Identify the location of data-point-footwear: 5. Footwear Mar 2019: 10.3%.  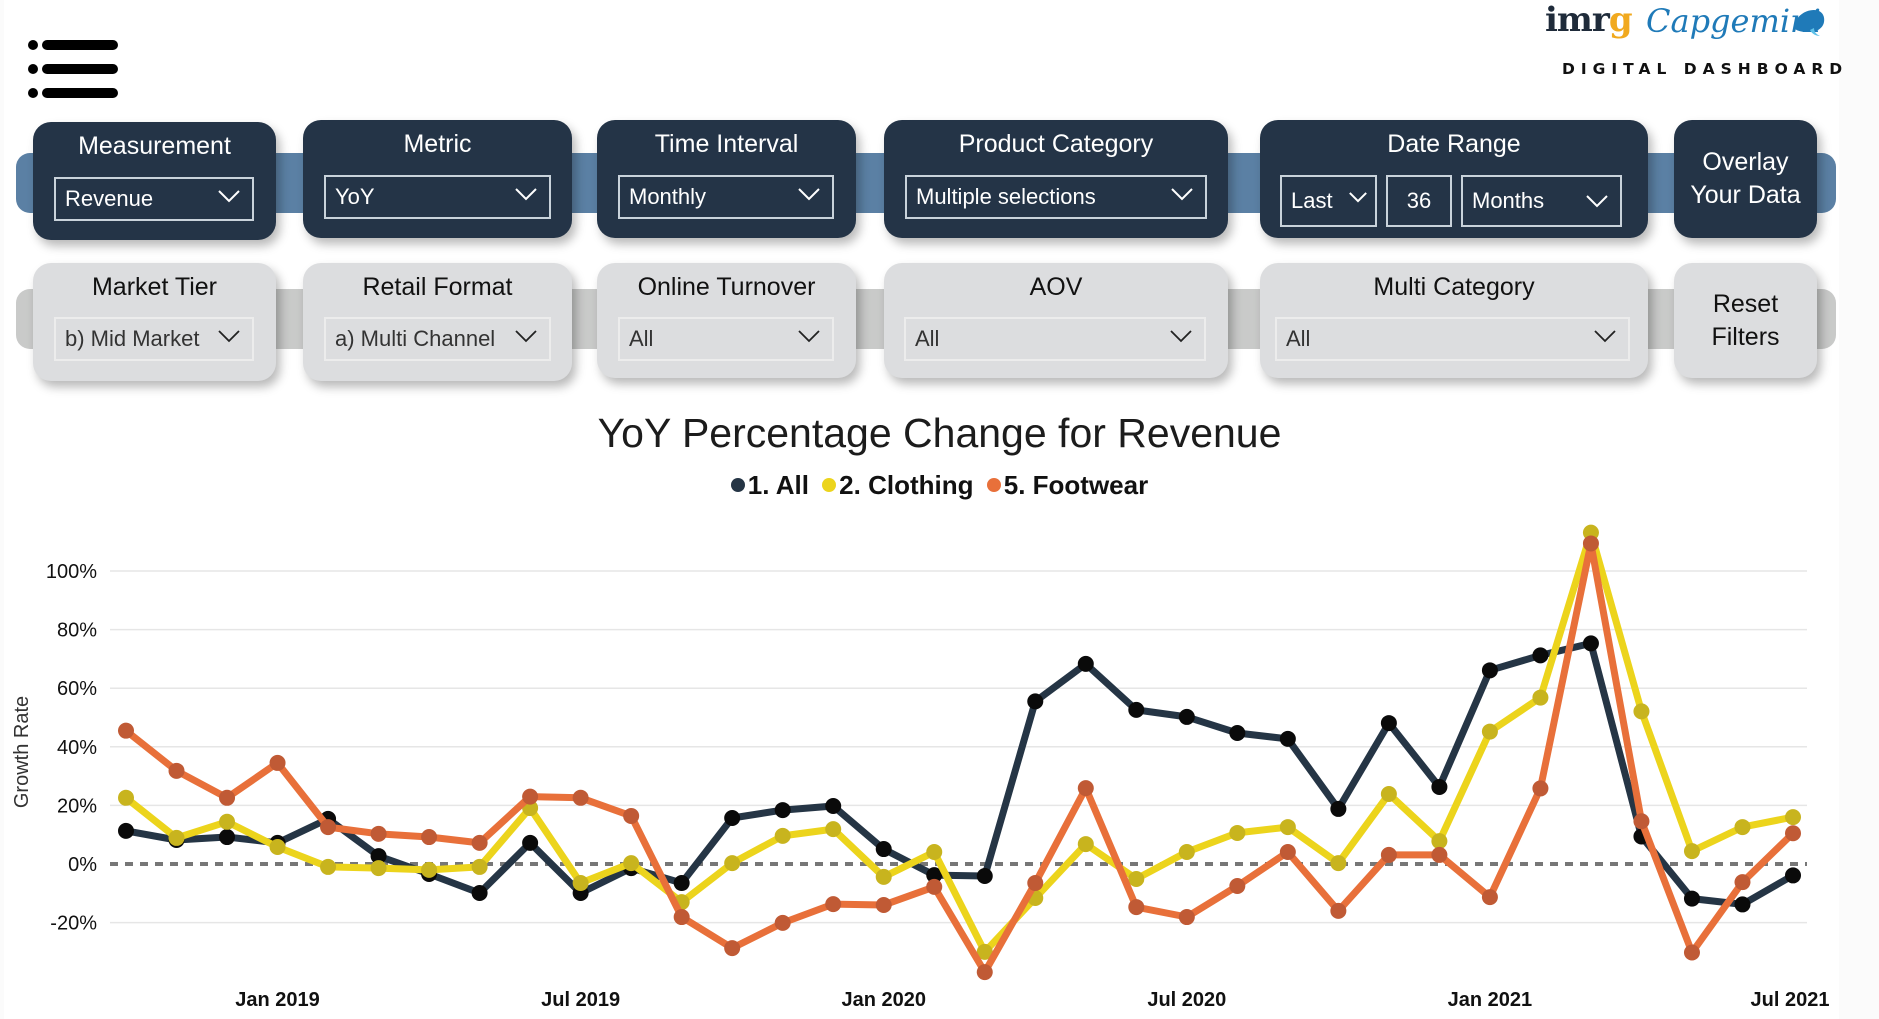
(378, 833).